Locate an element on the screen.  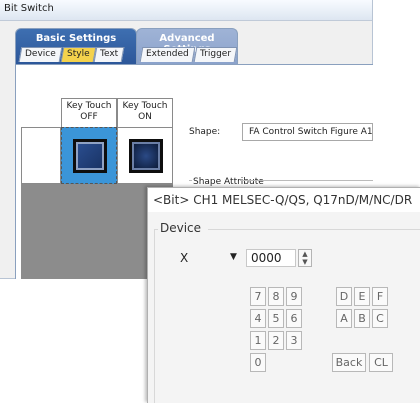
spinner-icon: ▲ ▼ is located at coordinates (305, 258).